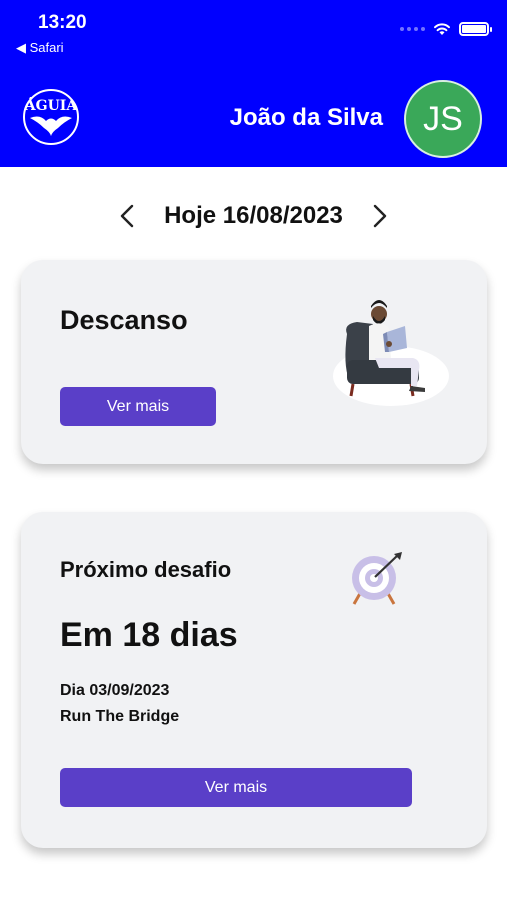 The image size is (507, 900). I want to click on rest-details-button: Ver mais, so click(138, 406).